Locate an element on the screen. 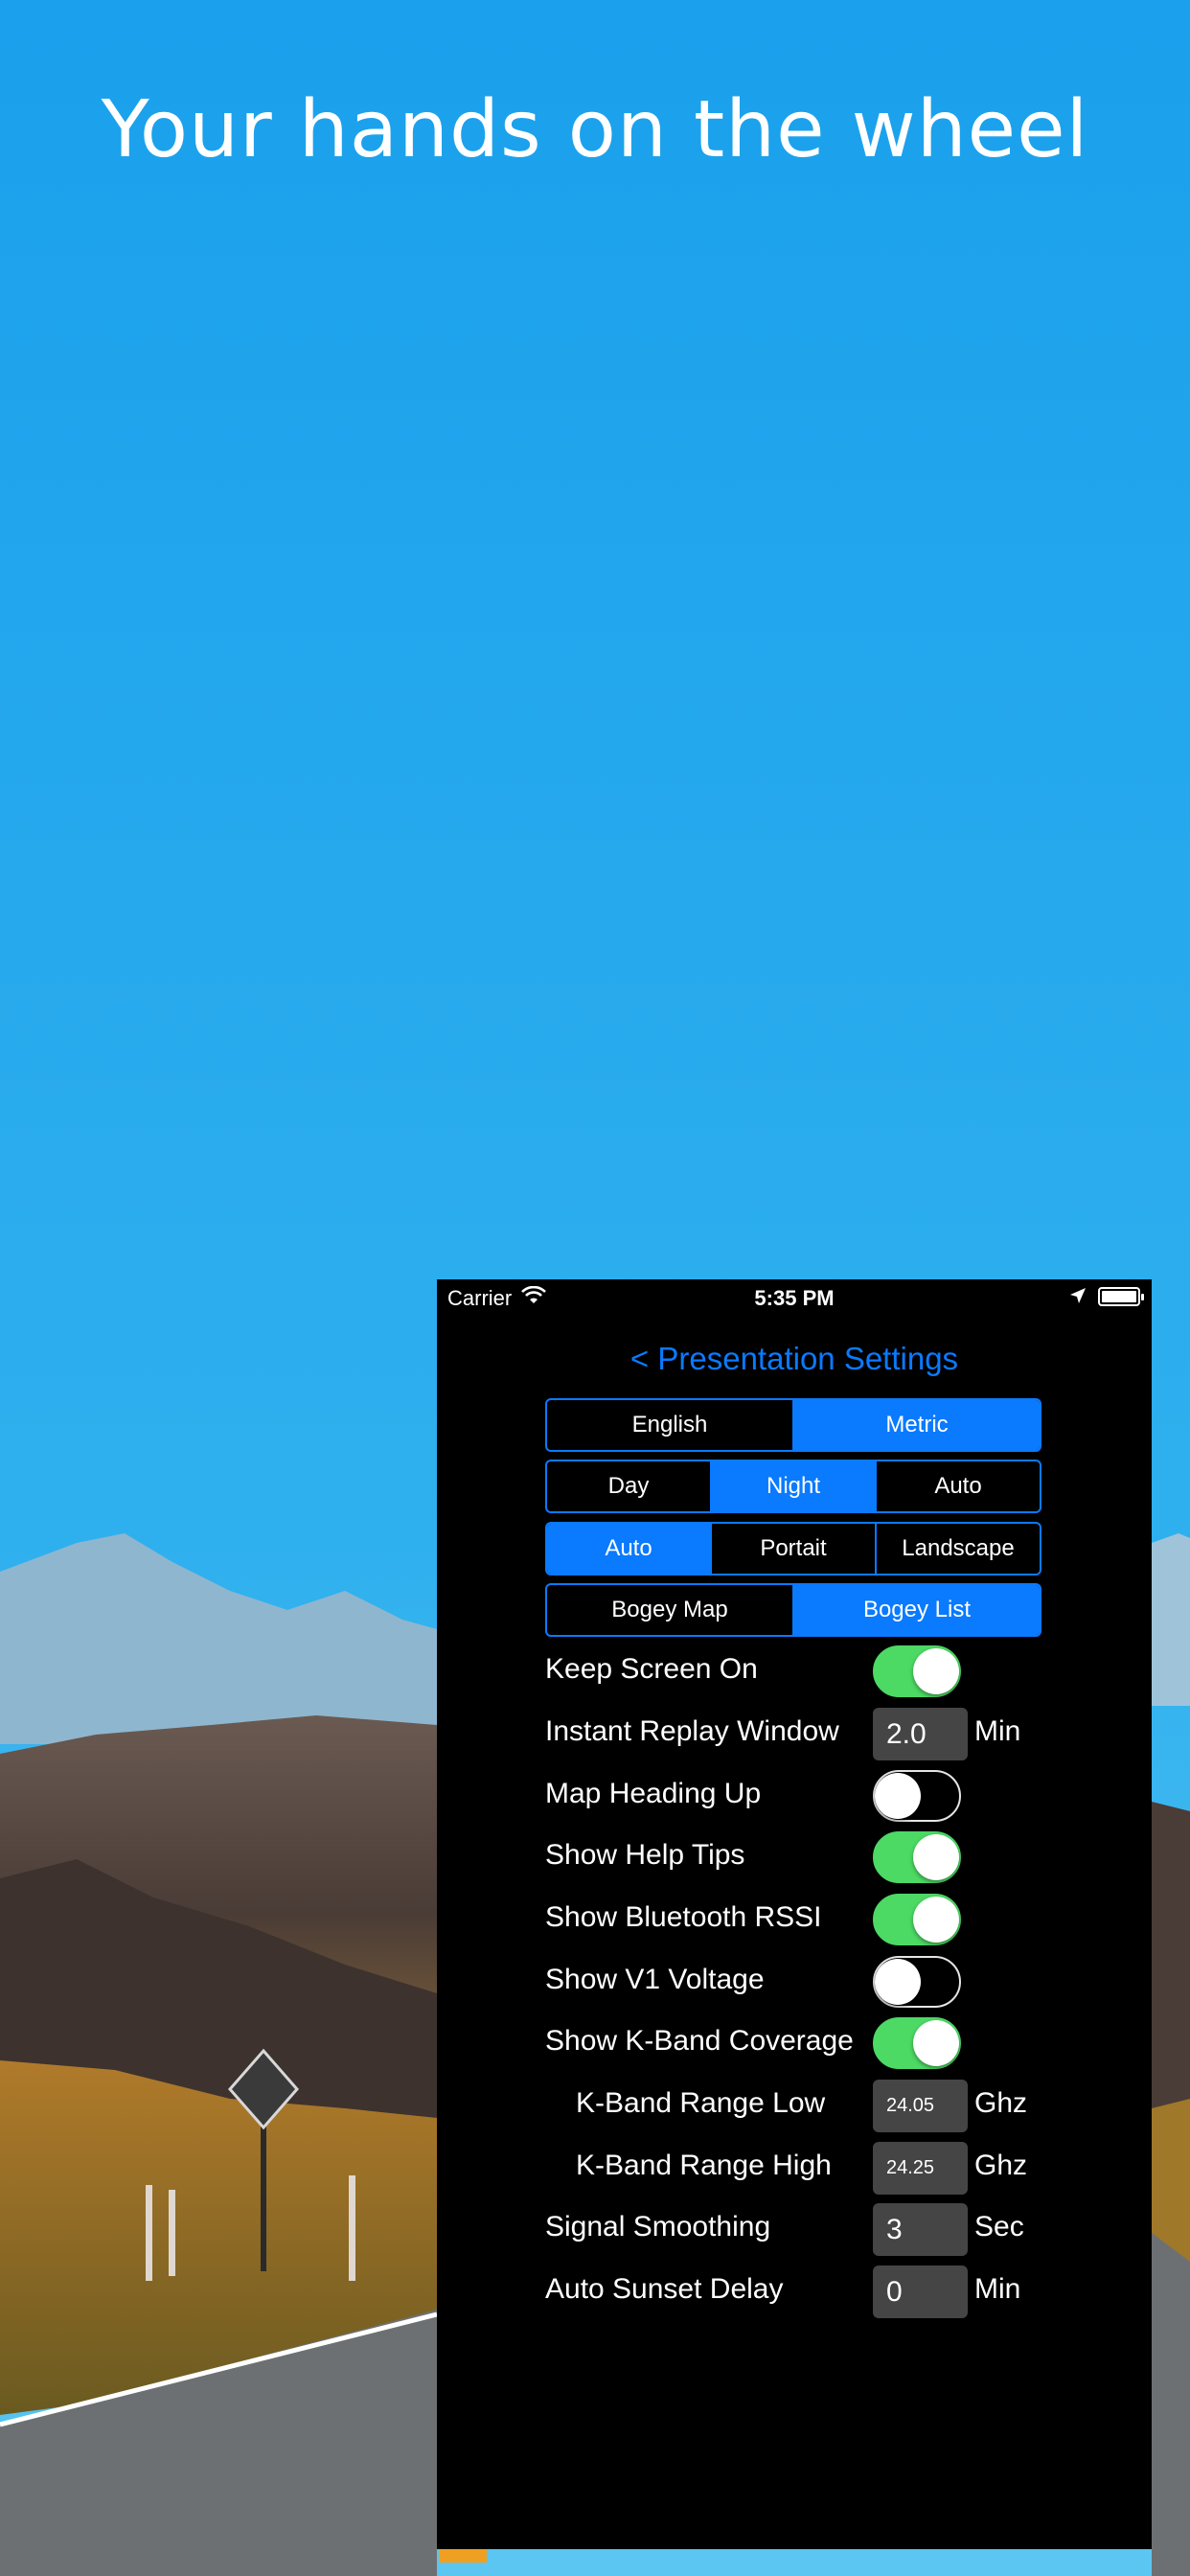  setting-row-k-band-low: K-Band Range Low 24.05 Ghz is located at coordinates (795, 2104).